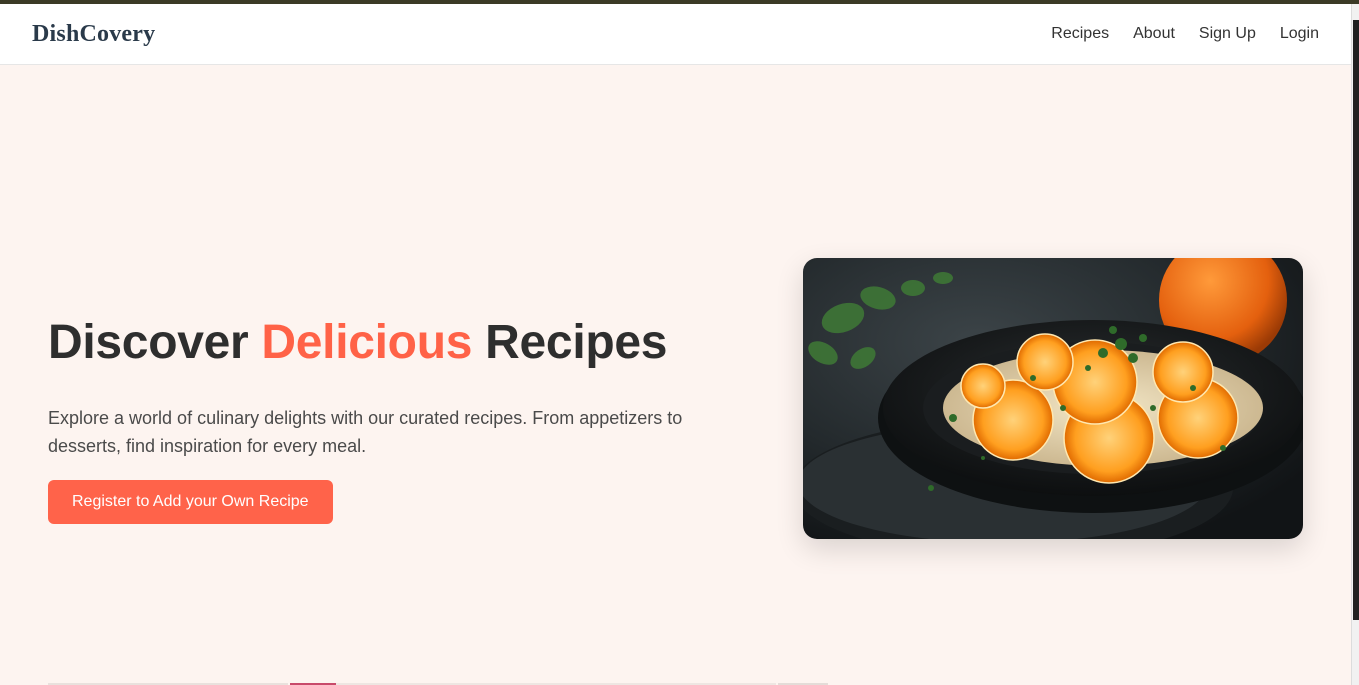  I want to click on site-header: DishCovery Recipes About Sign Up Login, so click(675, 34).